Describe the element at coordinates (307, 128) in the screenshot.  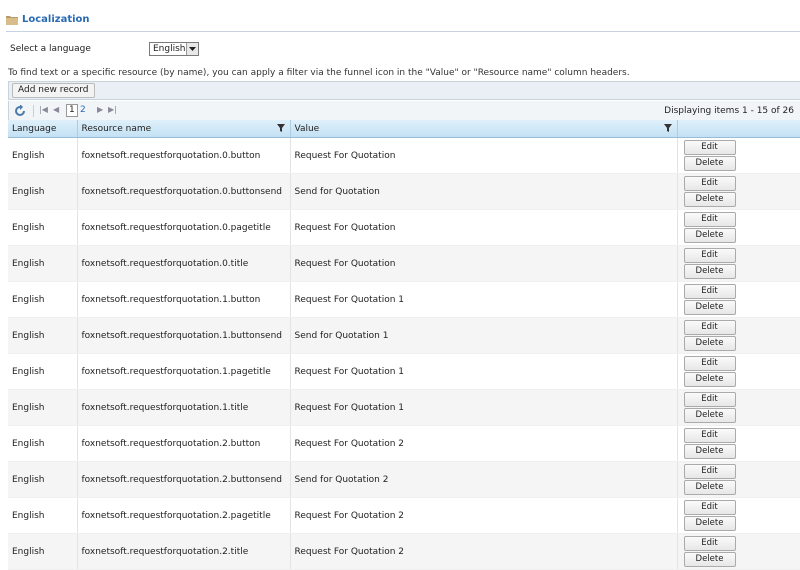
I see `column-header-value-label: Value` at that location.